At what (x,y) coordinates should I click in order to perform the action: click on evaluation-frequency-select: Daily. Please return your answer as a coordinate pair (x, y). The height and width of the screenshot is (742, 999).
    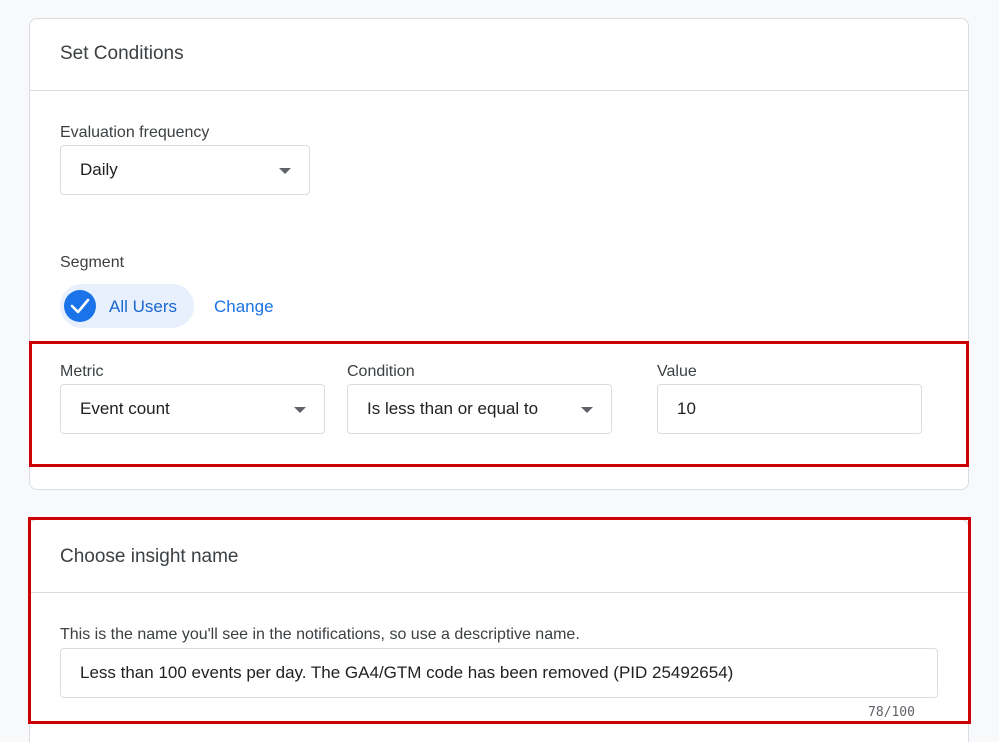
    Looking at the image, I should click on (185, 170).